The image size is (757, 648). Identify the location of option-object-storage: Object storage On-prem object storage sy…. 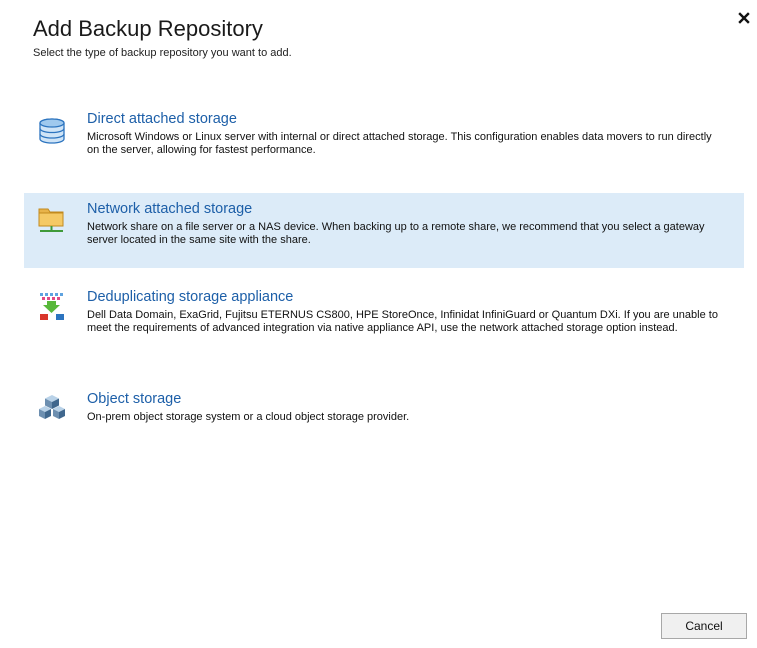
(384, 415).